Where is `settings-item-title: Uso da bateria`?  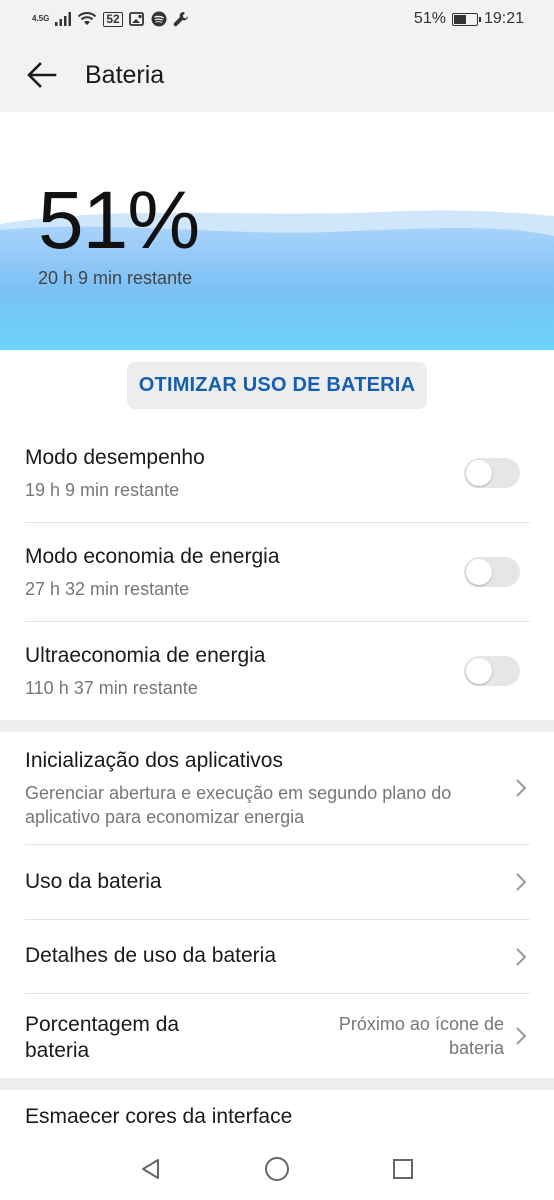
settings-item-title: Uso da bateria is located at coordinates (93, 881).